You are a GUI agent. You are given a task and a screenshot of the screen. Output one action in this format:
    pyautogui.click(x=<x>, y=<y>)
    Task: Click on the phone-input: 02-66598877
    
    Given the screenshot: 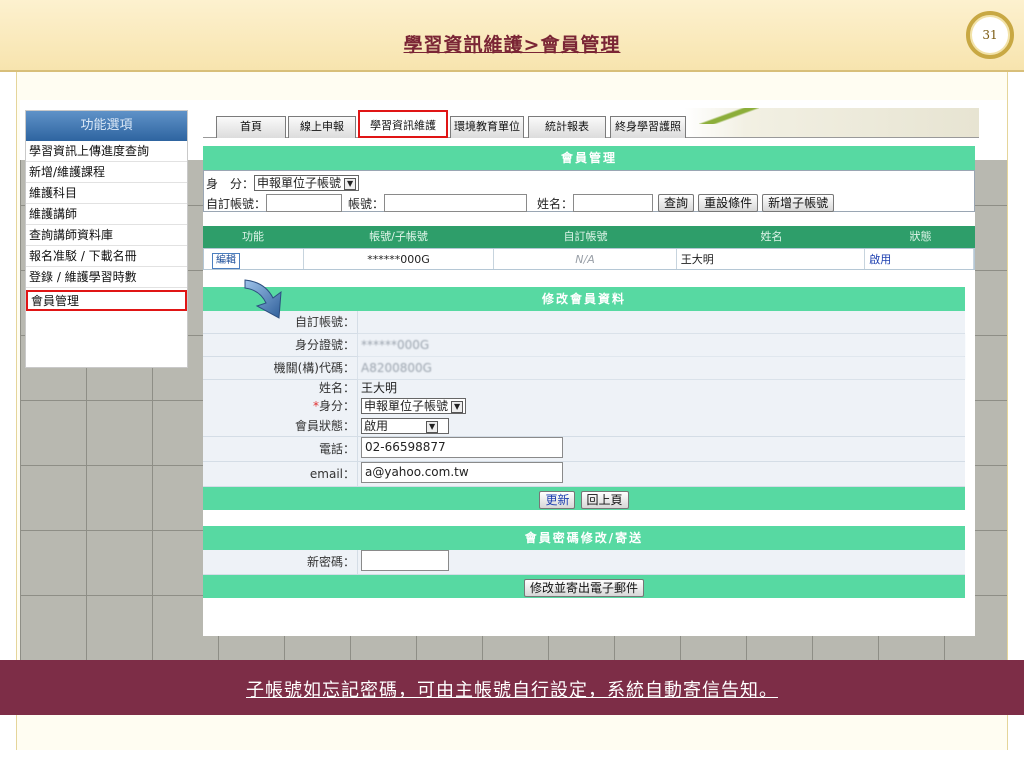 What is the action you would take?
    pyautogui.click(x=462, y=447)
    